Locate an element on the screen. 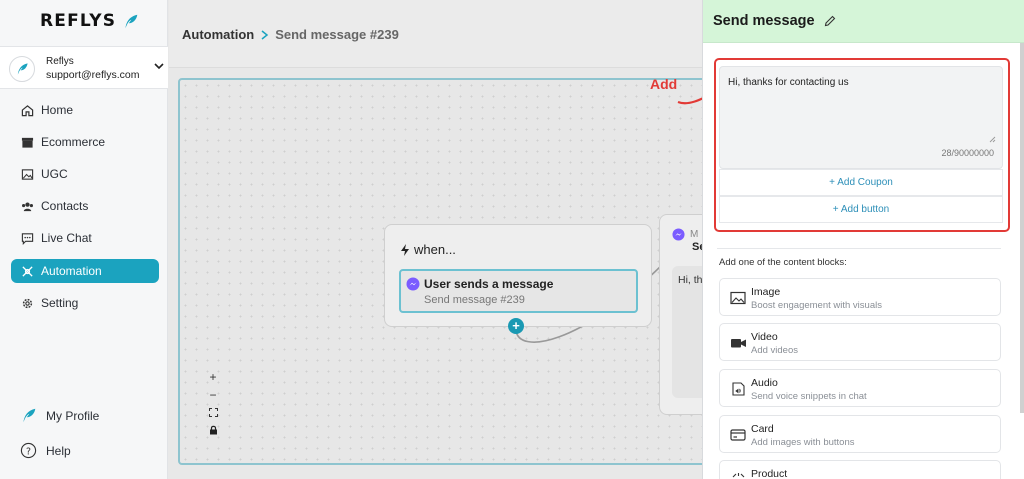 This screenshot has width=1024, height=479. block-title: Audio is located at coordinates (764, 383).